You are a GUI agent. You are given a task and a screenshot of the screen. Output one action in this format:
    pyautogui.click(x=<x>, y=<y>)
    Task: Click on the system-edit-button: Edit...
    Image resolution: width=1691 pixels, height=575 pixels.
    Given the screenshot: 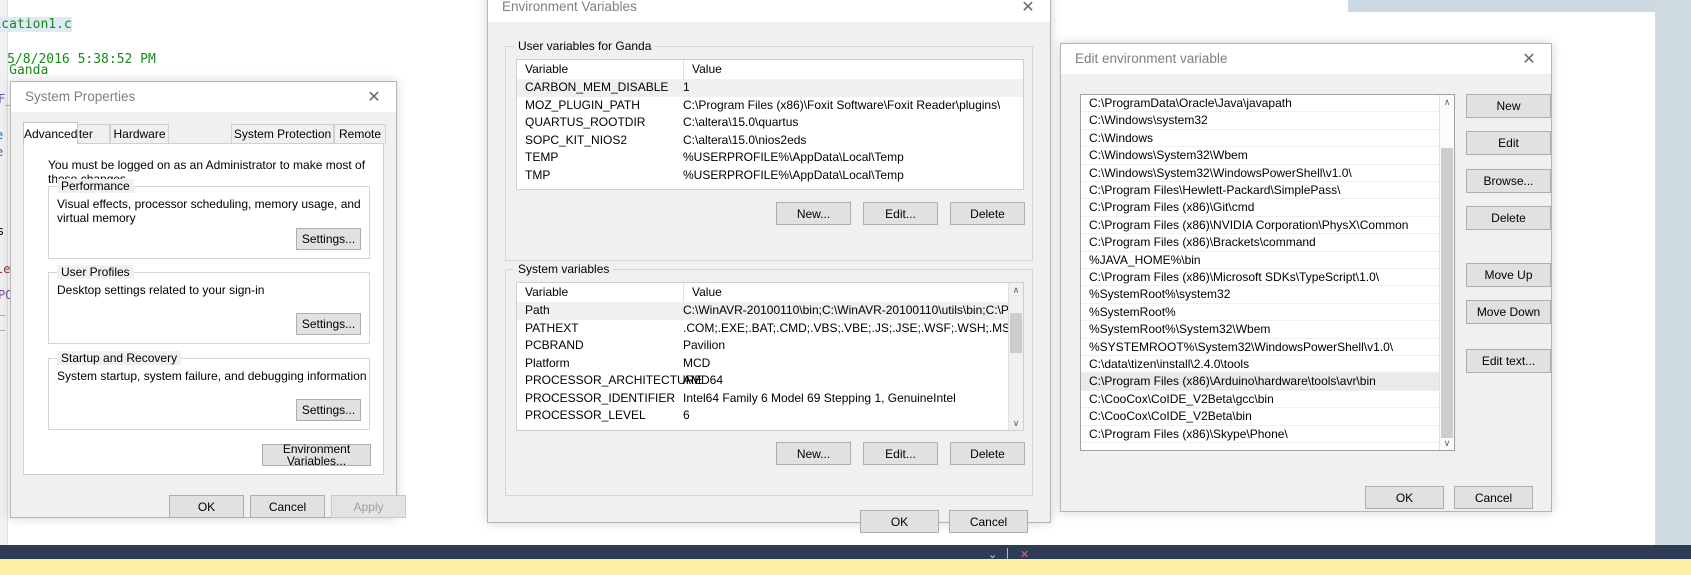 What is the action you would take?
    pyautogui.click(x=900, y=453)
    